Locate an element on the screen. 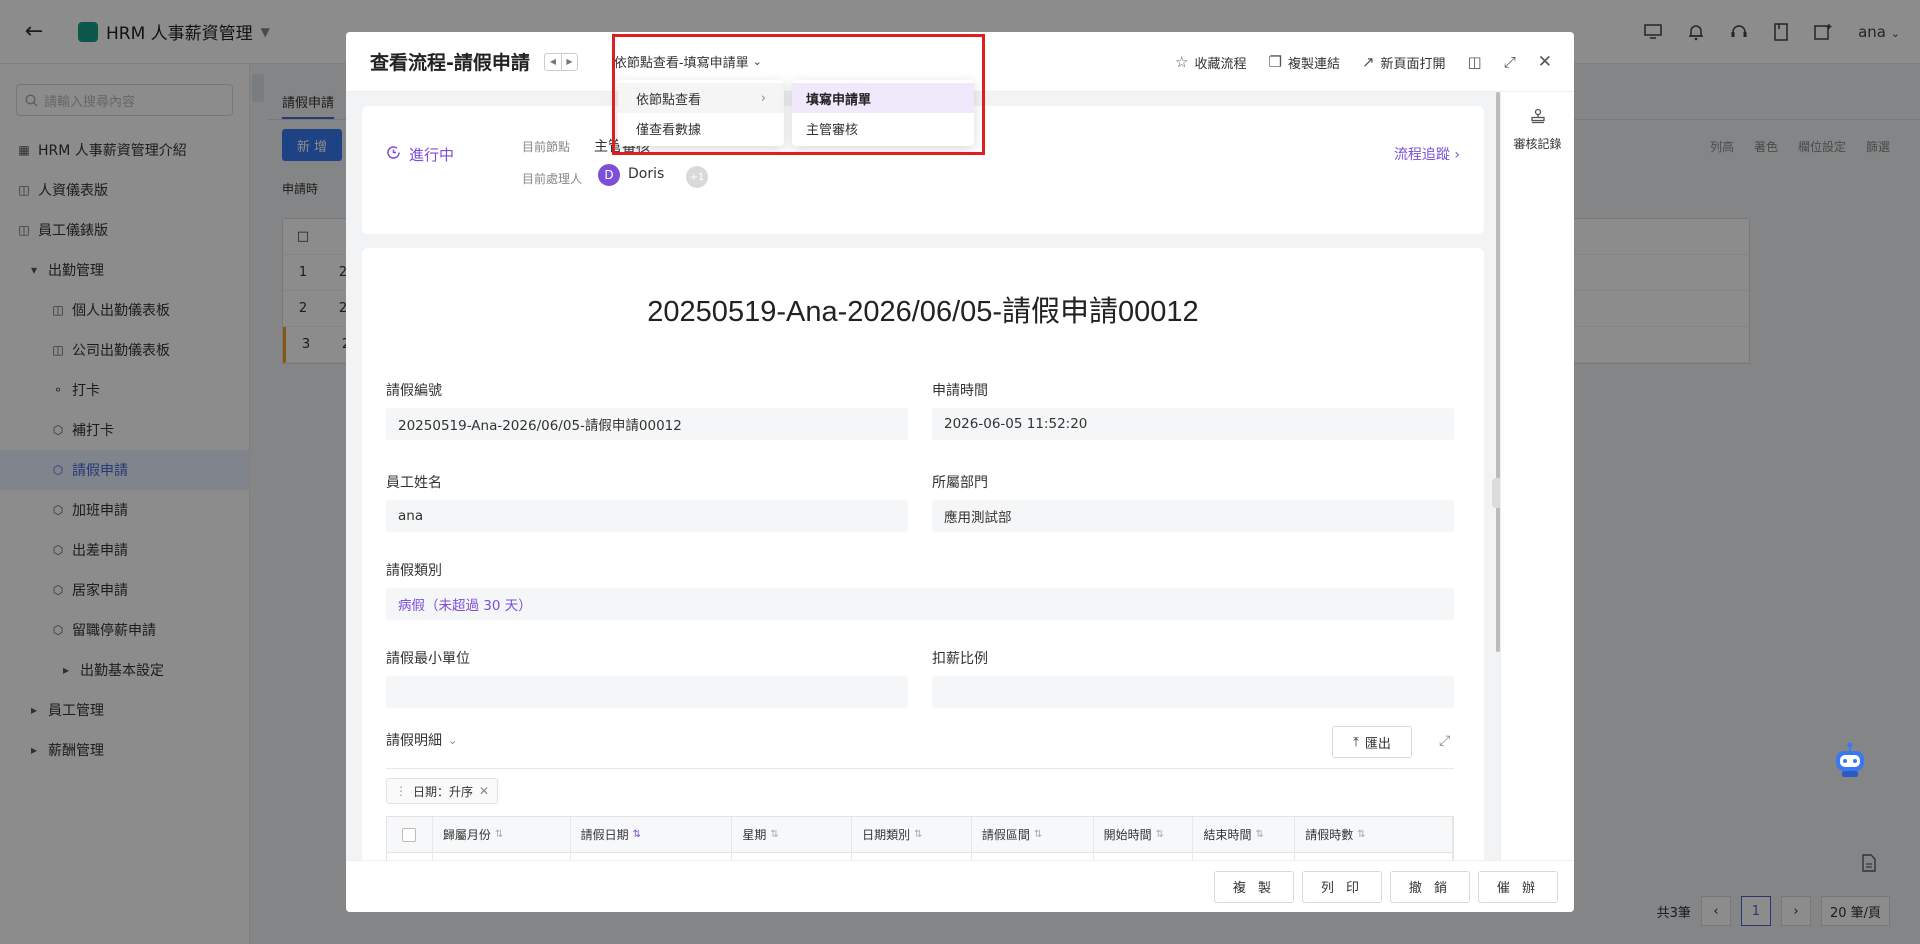  select-all-checkbox is located at coordinates (410, 834).